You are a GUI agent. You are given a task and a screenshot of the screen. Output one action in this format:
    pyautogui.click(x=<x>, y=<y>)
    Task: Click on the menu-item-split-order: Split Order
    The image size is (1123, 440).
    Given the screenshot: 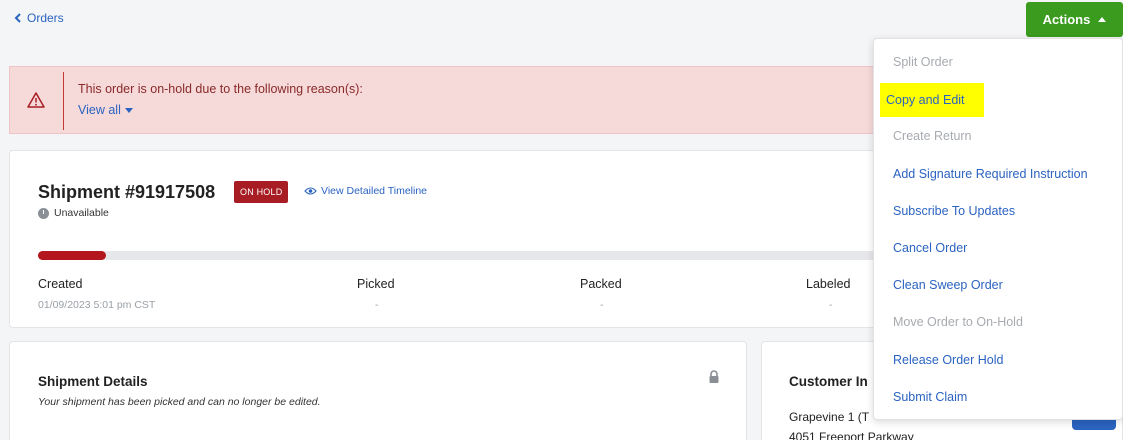 What is the action you would take?
    pyautogui.click(x=923, y=62)
    